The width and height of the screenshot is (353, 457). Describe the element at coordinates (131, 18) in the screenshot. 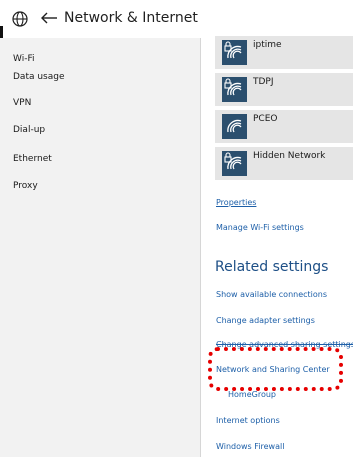

I see `page-title: Network & Internet` at that location.